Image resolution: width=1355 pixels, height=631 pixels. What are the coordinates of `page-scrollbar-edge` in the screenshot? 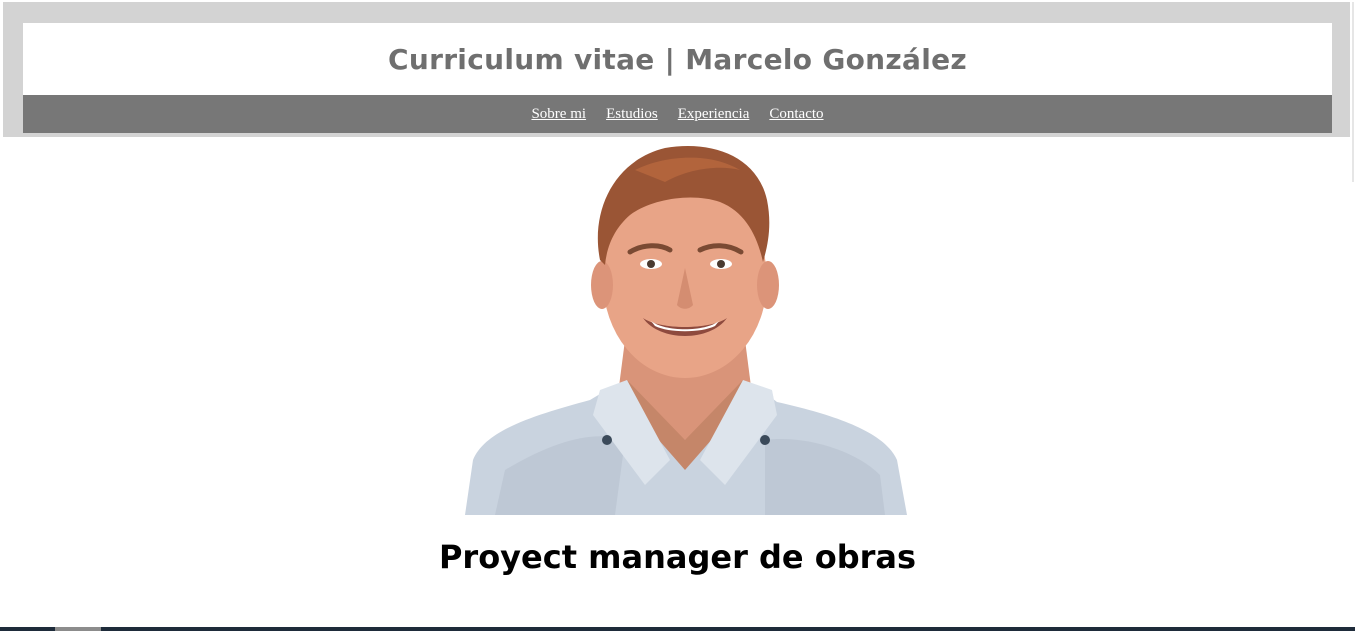 It's located at (1353, 92).